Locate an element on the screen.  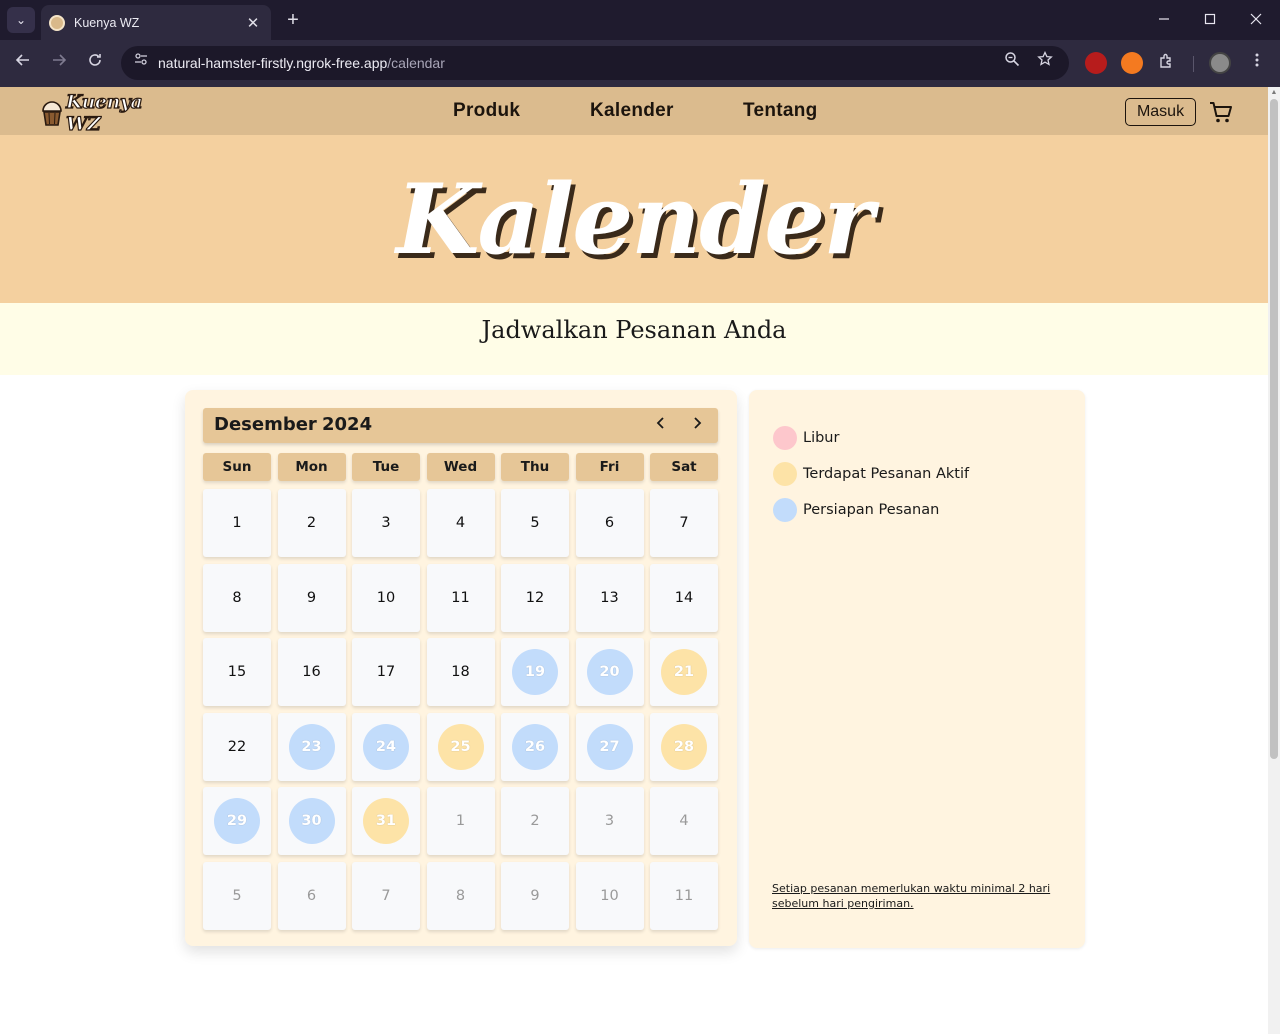
puzzle-icon is located at coordinates (1167, 64).